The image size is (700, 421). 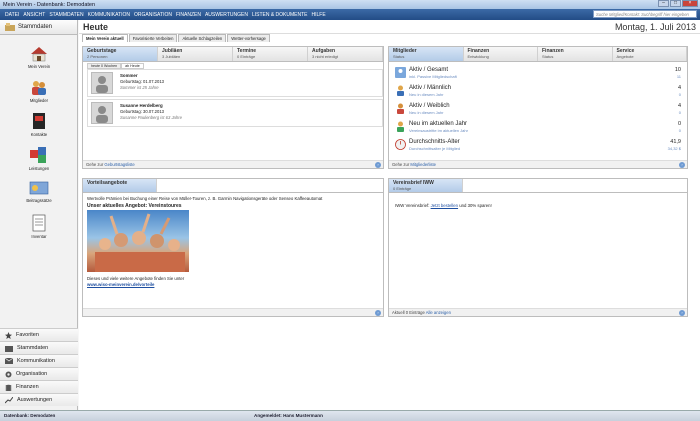 I want to click on tab-mein-verein-aktuell: Mein Verein aktuell, so click(x=105, y=38).